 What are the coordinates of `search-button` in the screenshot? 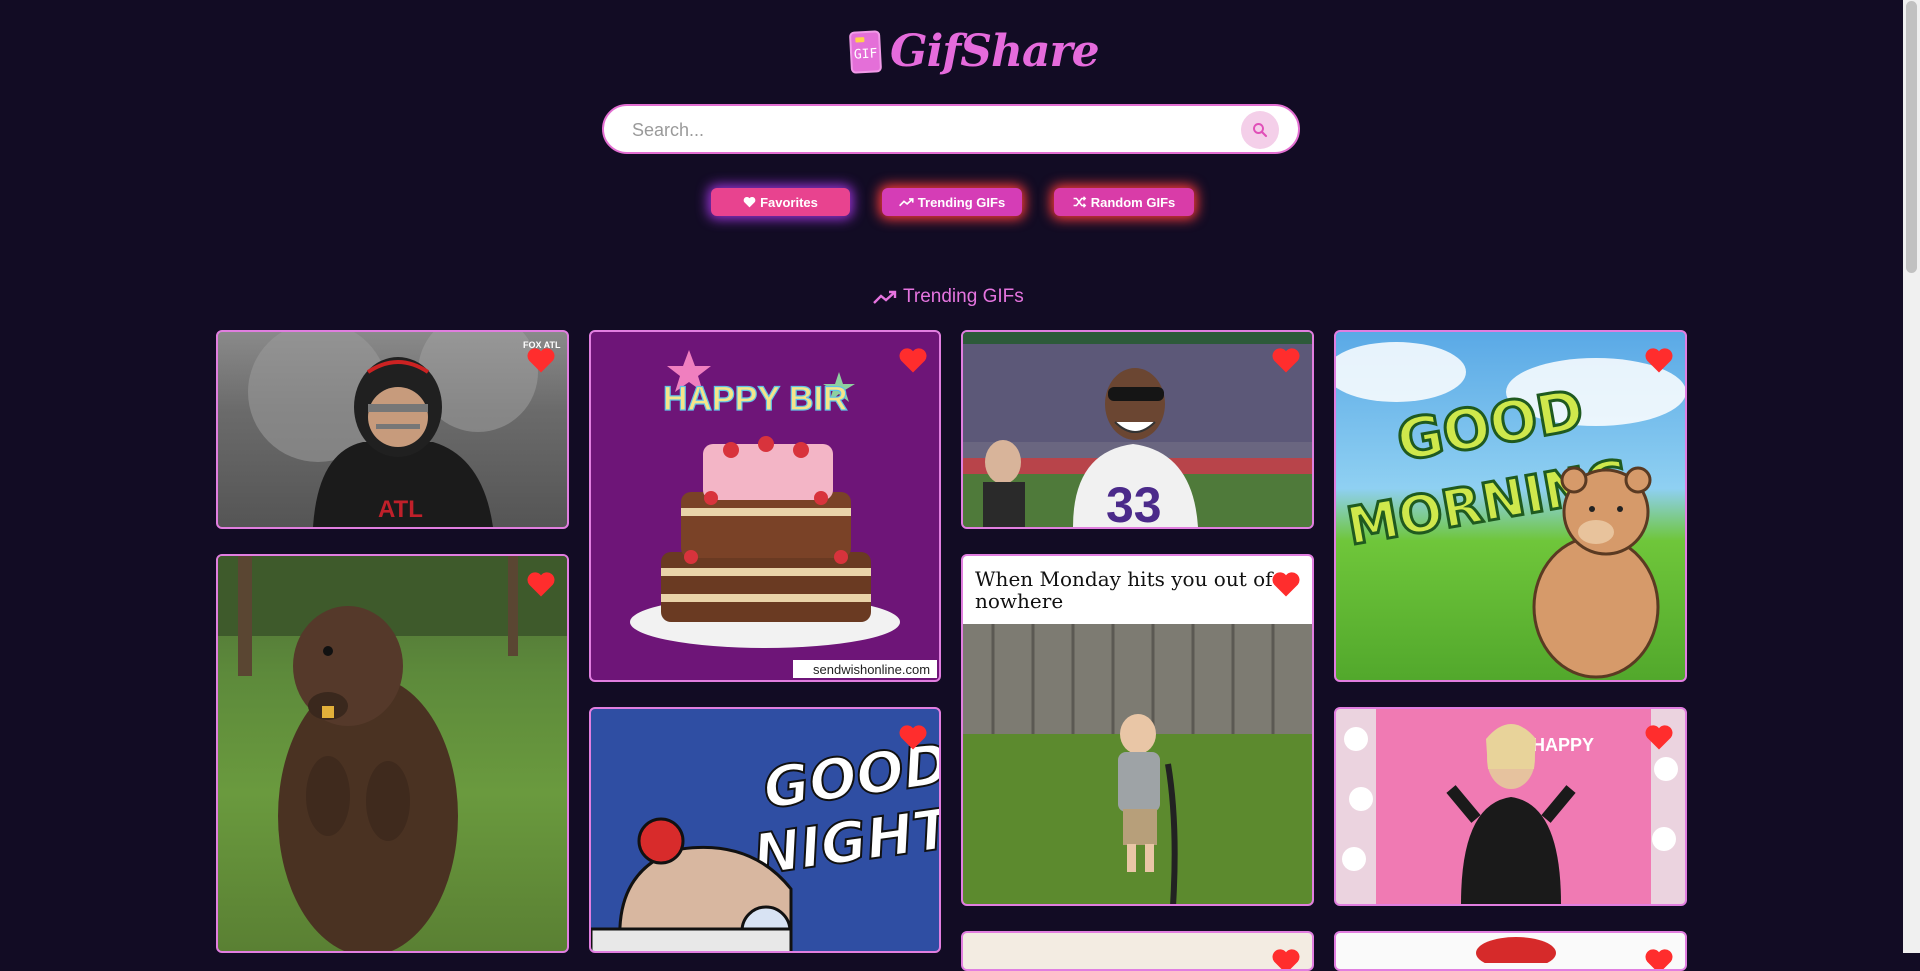 It's located at (1260, 130).